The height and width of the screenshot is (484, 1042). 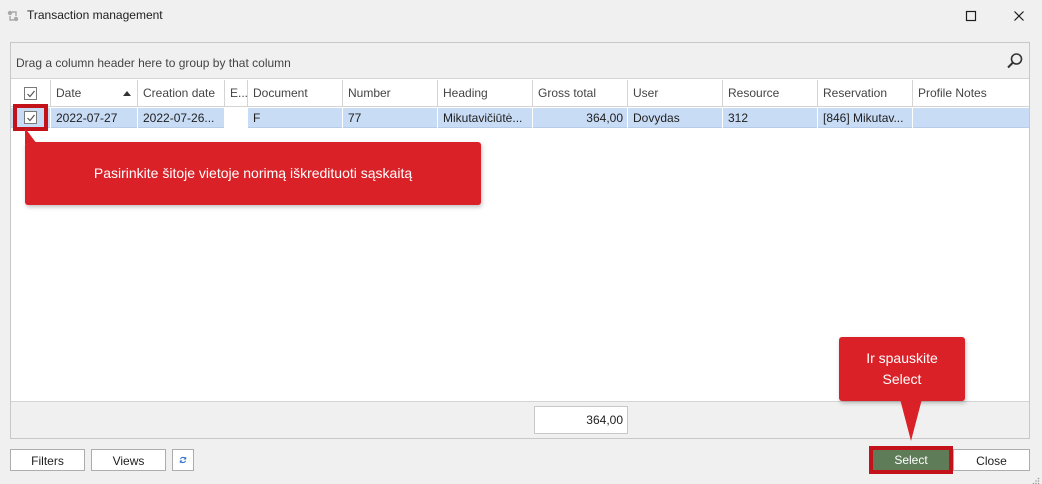 What do you see at coordinates (991, 460) in the screenshot?
I see `close-button: Close` at bounding box center [991, 460].